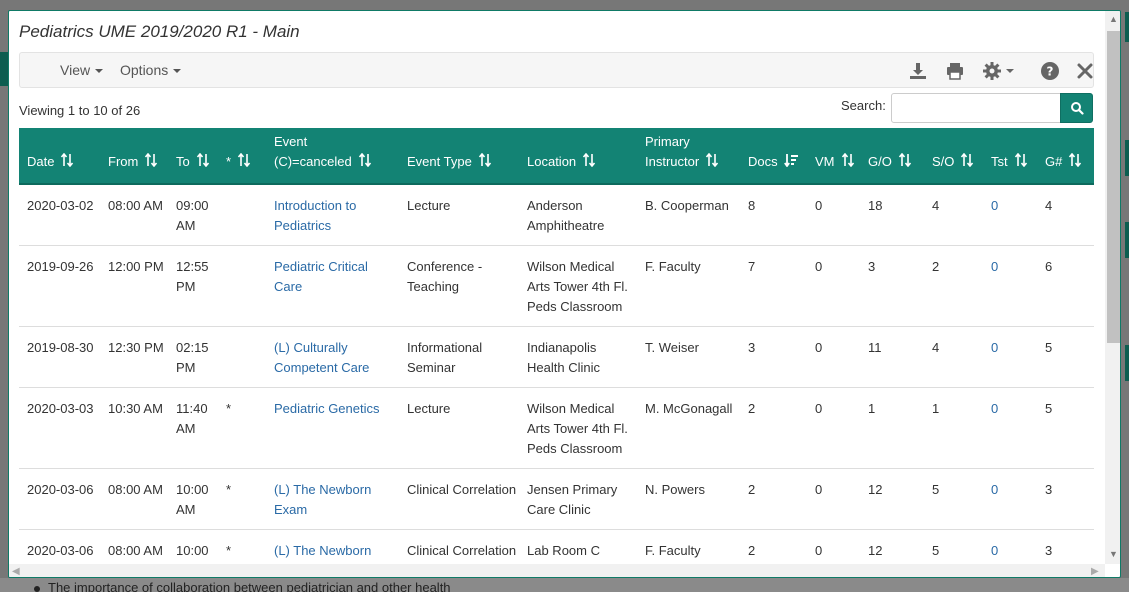 Image resolution: width=1129 pixels, height=592 pixels. I want to click on column-header: Event Type, so click(459, 156).